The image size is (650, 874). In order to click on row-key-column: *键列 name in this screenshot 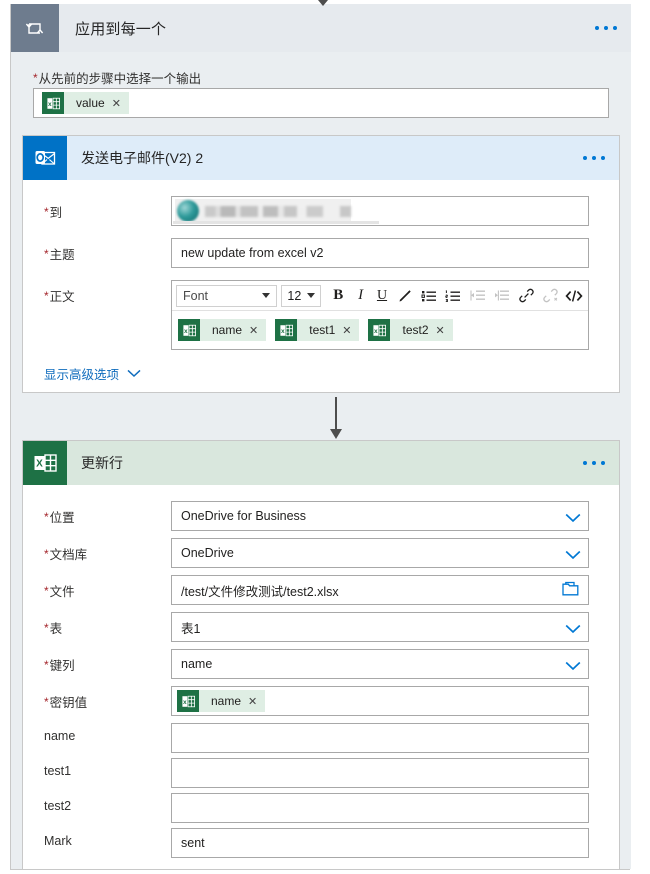, I will do `click(321, 664)`.